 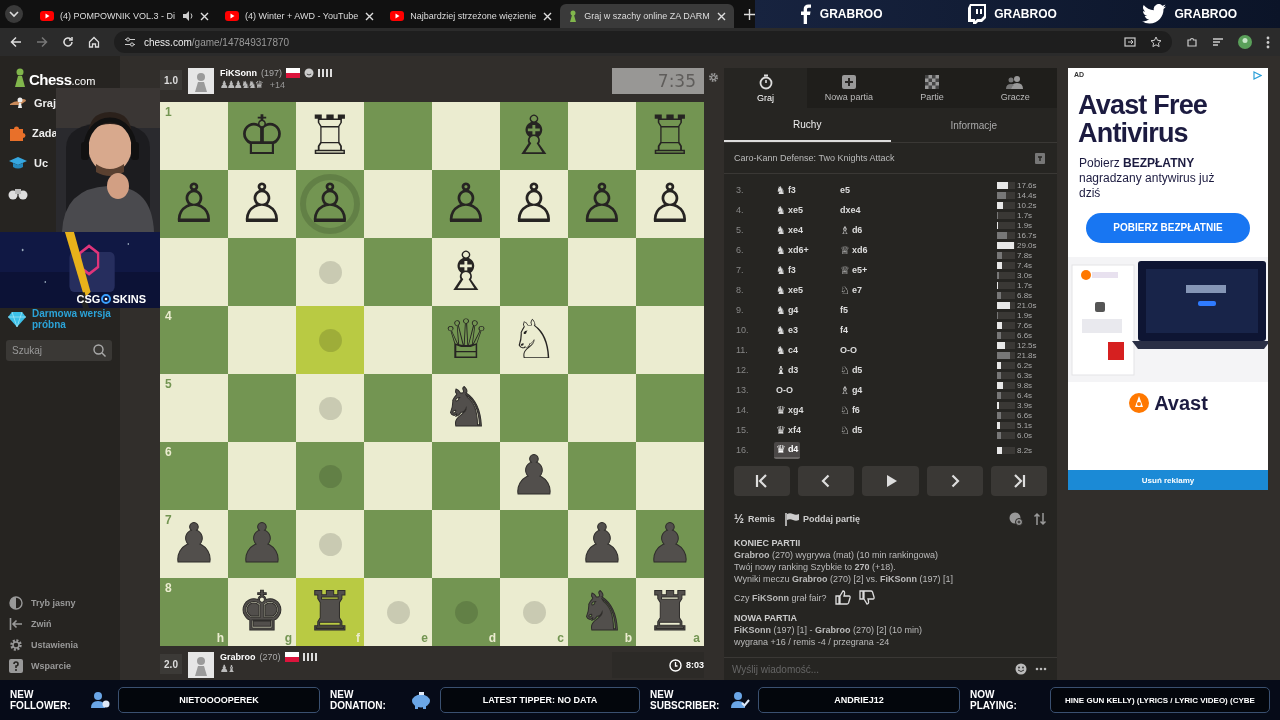 I want to click on download-button: POBIERZ BEZPŁATNIE, so click(x=1168, y=227).